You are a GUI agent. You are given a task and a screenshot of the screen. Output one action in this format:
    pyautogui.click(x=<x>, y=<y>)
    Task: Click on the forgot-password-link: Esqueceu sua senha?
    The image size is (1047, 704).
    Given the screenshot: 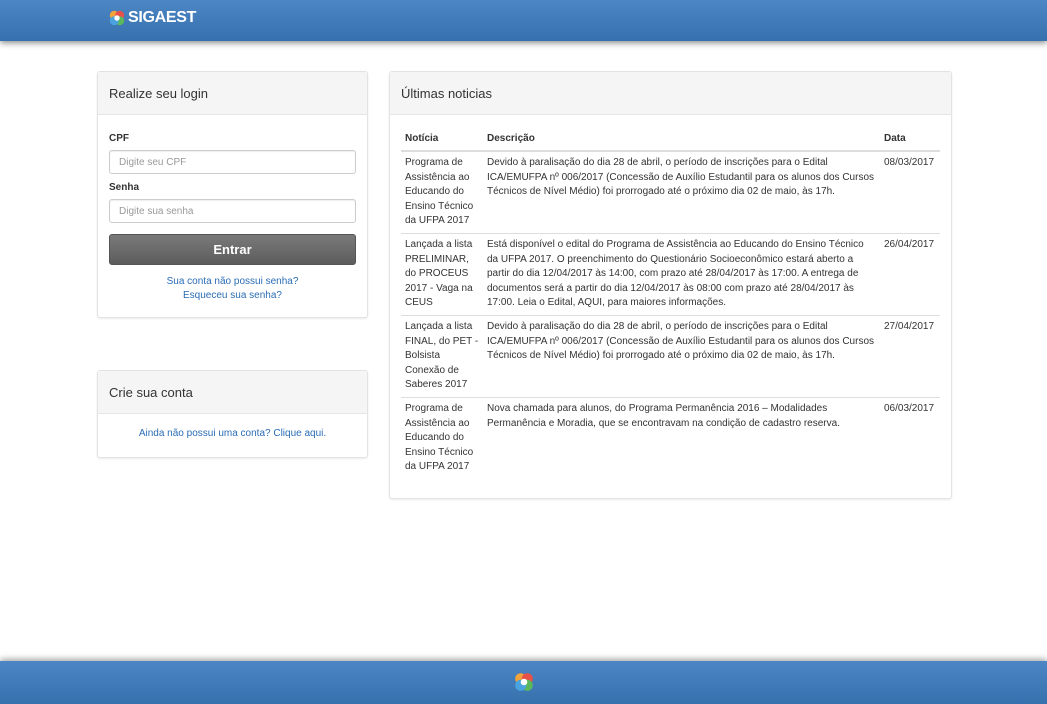 What is the action you would take?
    pyautogui.click(x=232, y=296)
    